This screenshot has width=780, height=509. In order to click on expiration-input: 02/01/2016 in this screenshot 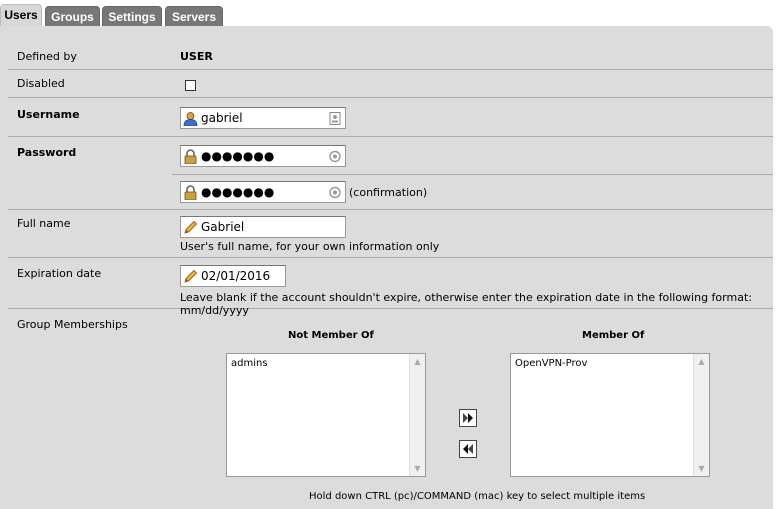, I will do `click(233, 276)`.